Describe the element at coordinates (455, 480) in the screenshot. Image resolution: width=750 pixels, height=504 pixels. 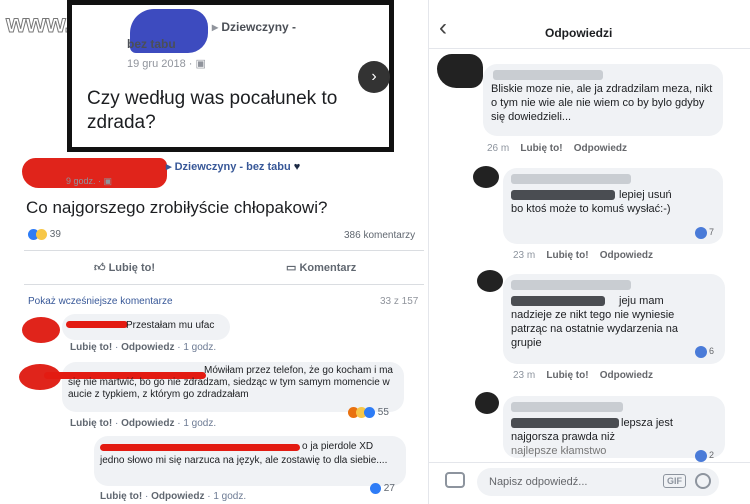
I see `camera-icon` at that location.